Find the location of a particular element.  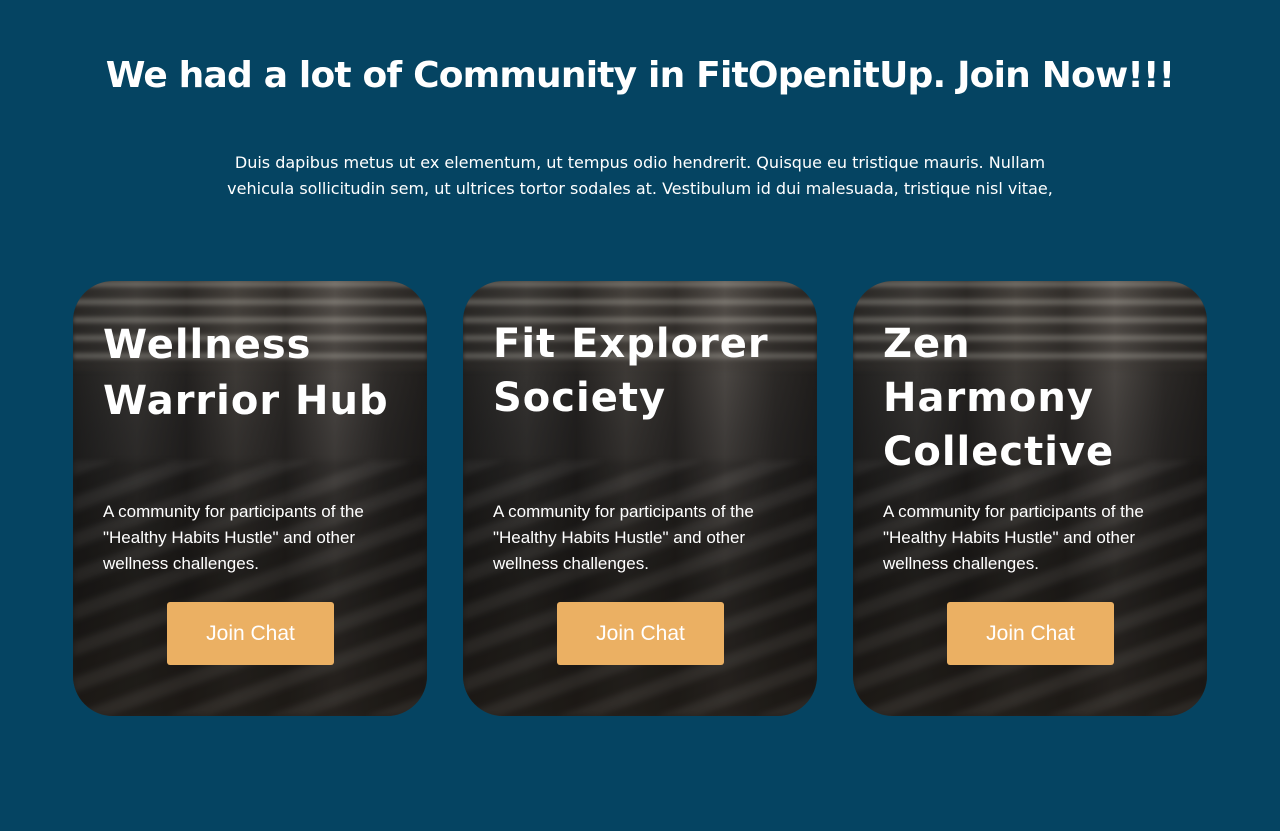

card-title: Zen Harmony Collective is located at coordinates (999, 398).